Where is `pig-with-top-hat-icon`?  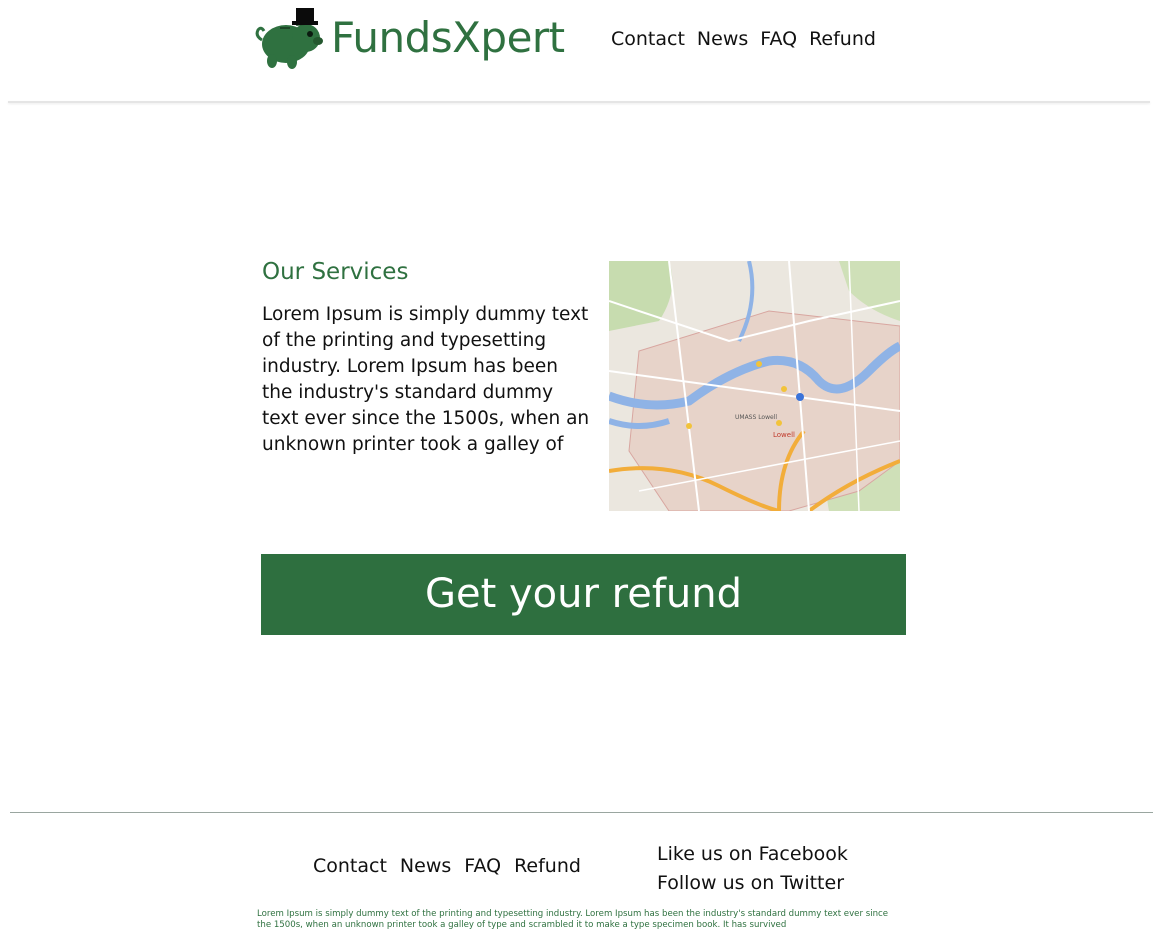 pig-with-top-hat-icon is located at coordinates (288, 38).